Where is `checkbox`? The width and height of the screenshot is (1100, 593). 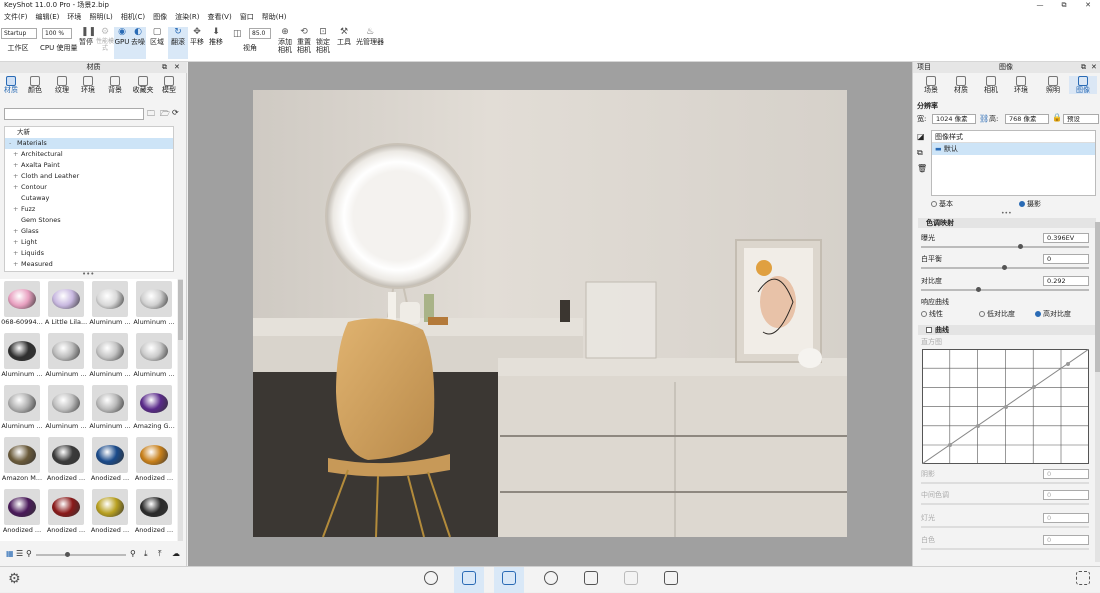 checkbox is located at coordinates (929, 330).